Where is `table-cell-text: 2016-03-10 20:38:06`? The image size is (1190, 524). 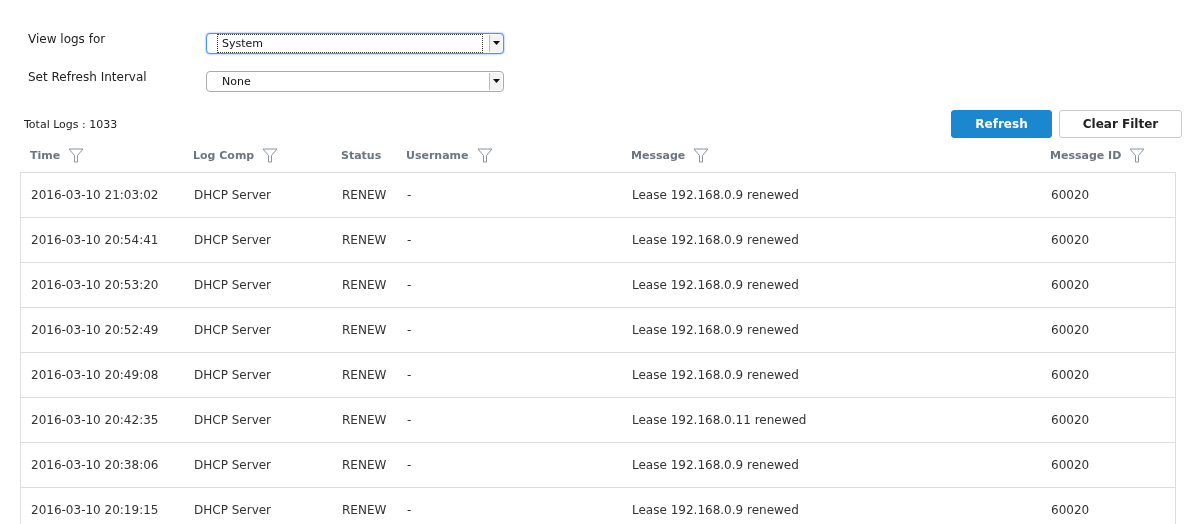 table-cell-text: 2016-03-10 20:38:06 is located at coordinates (95, 465).